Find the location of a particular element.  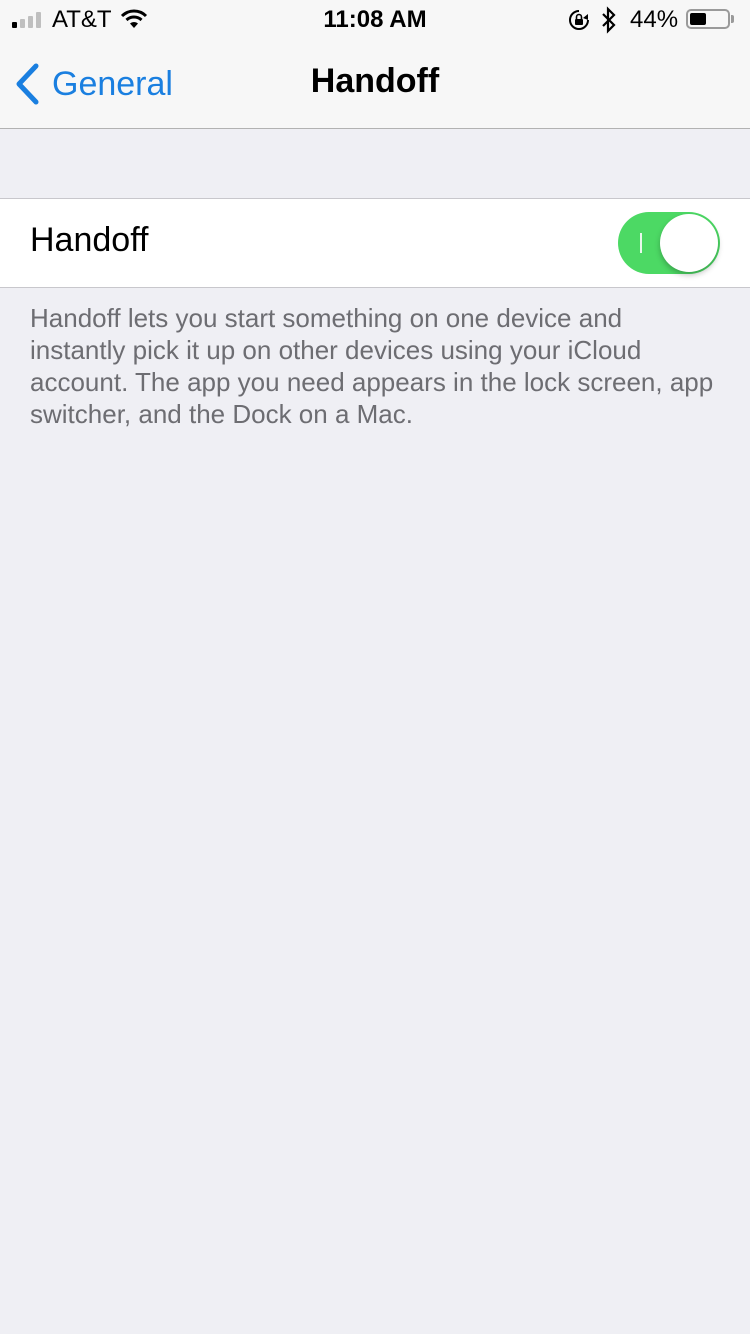

toggle-on-indicator is located at coordinates (641, 243).